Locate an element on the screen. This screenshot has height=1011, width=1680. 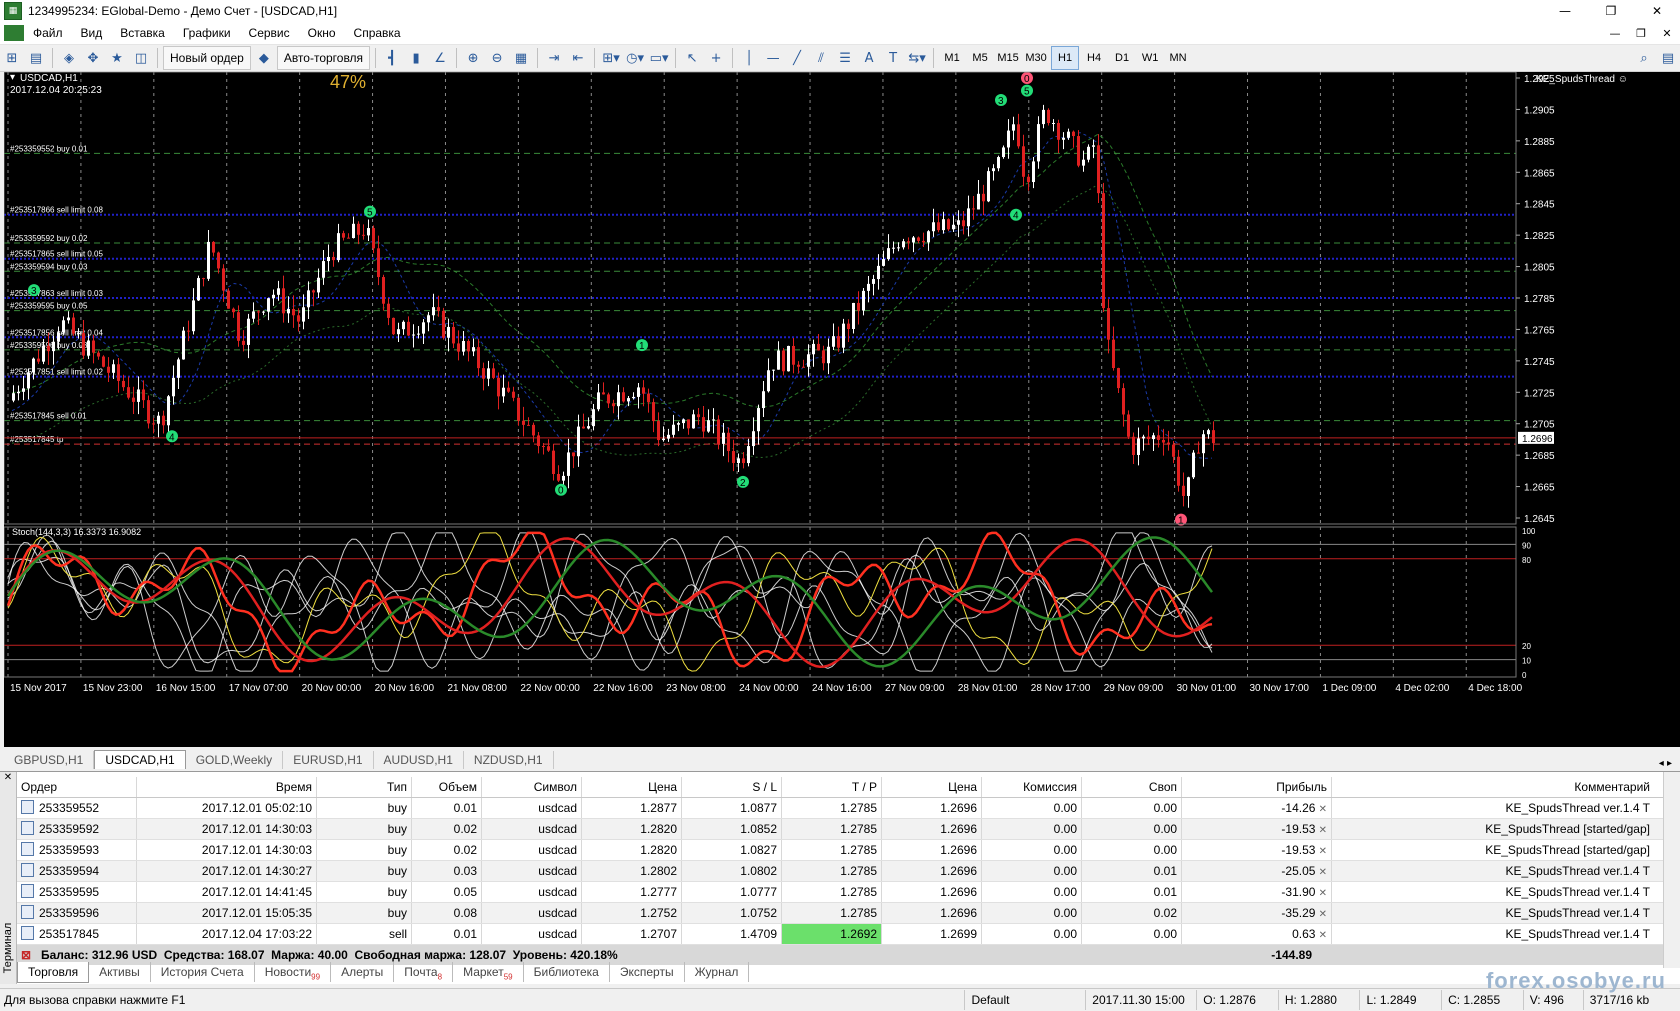
col-price: Цена is located at coordinates (632, 787).